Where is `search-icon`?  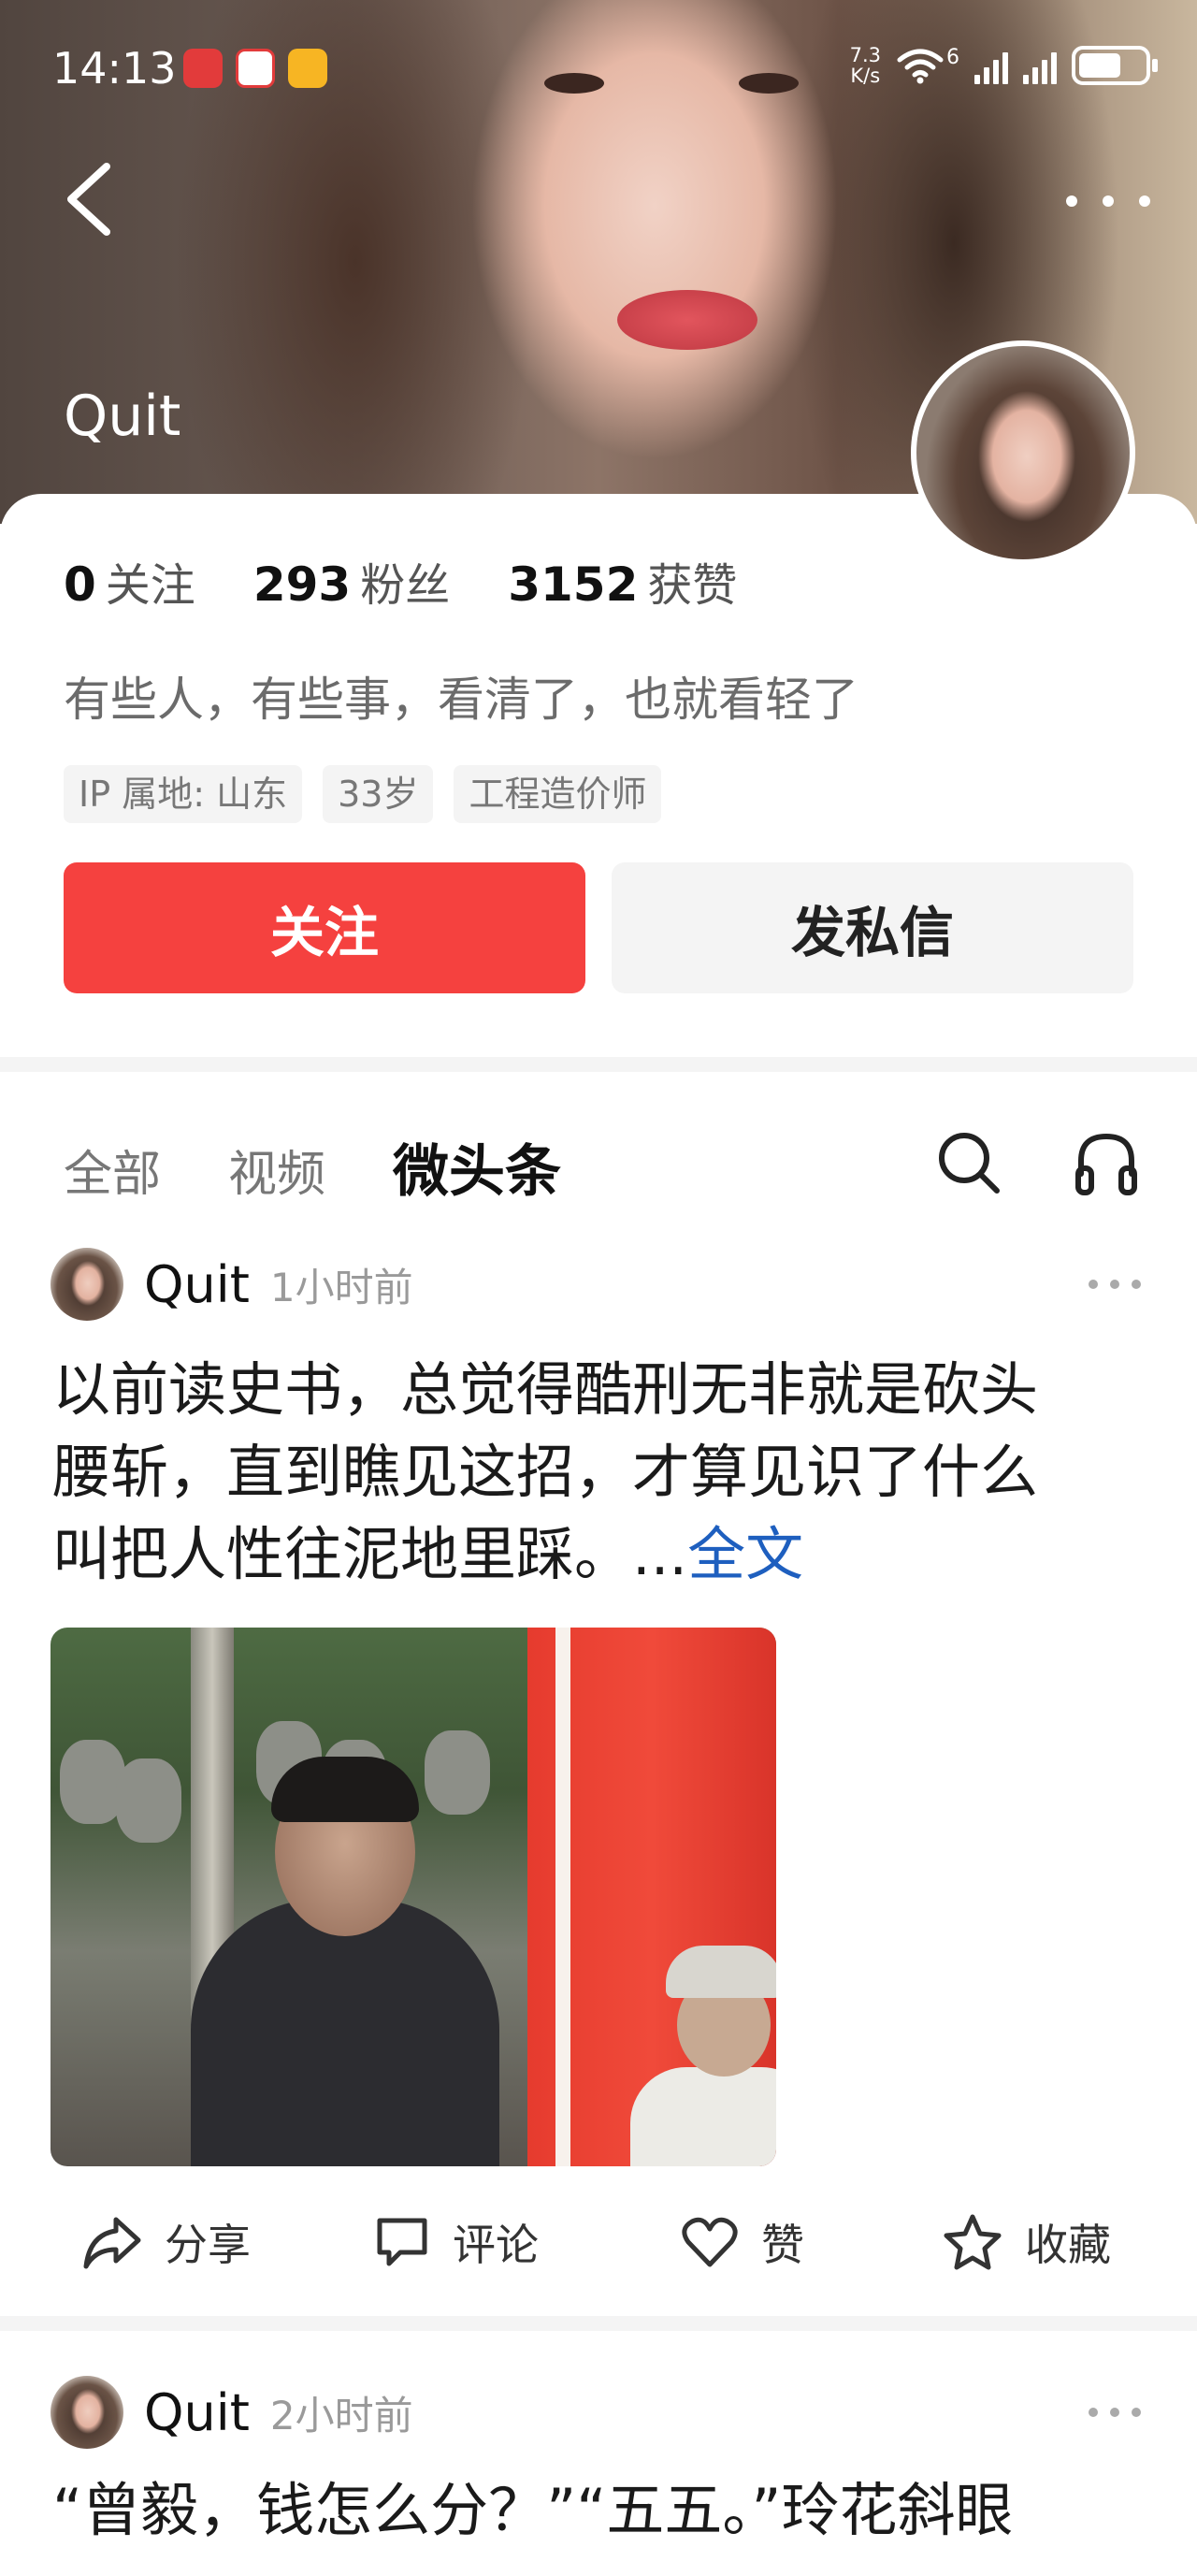
search-icon is located at coordinates (968, 1162).